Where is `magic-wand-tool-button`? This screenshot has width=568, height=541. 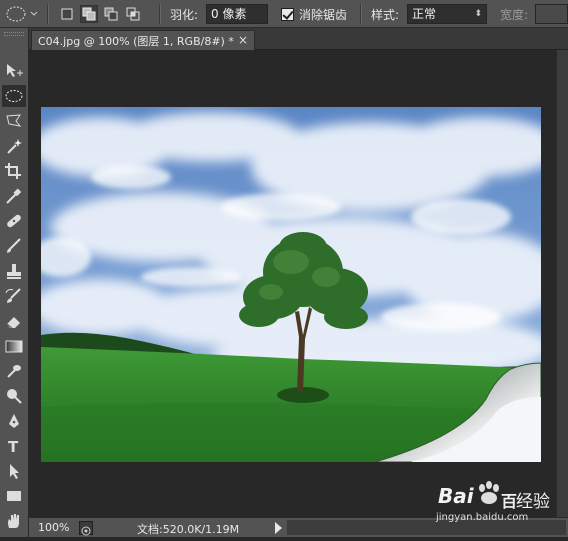
magic-wand-tool-button is located at coordinates (14, 146).